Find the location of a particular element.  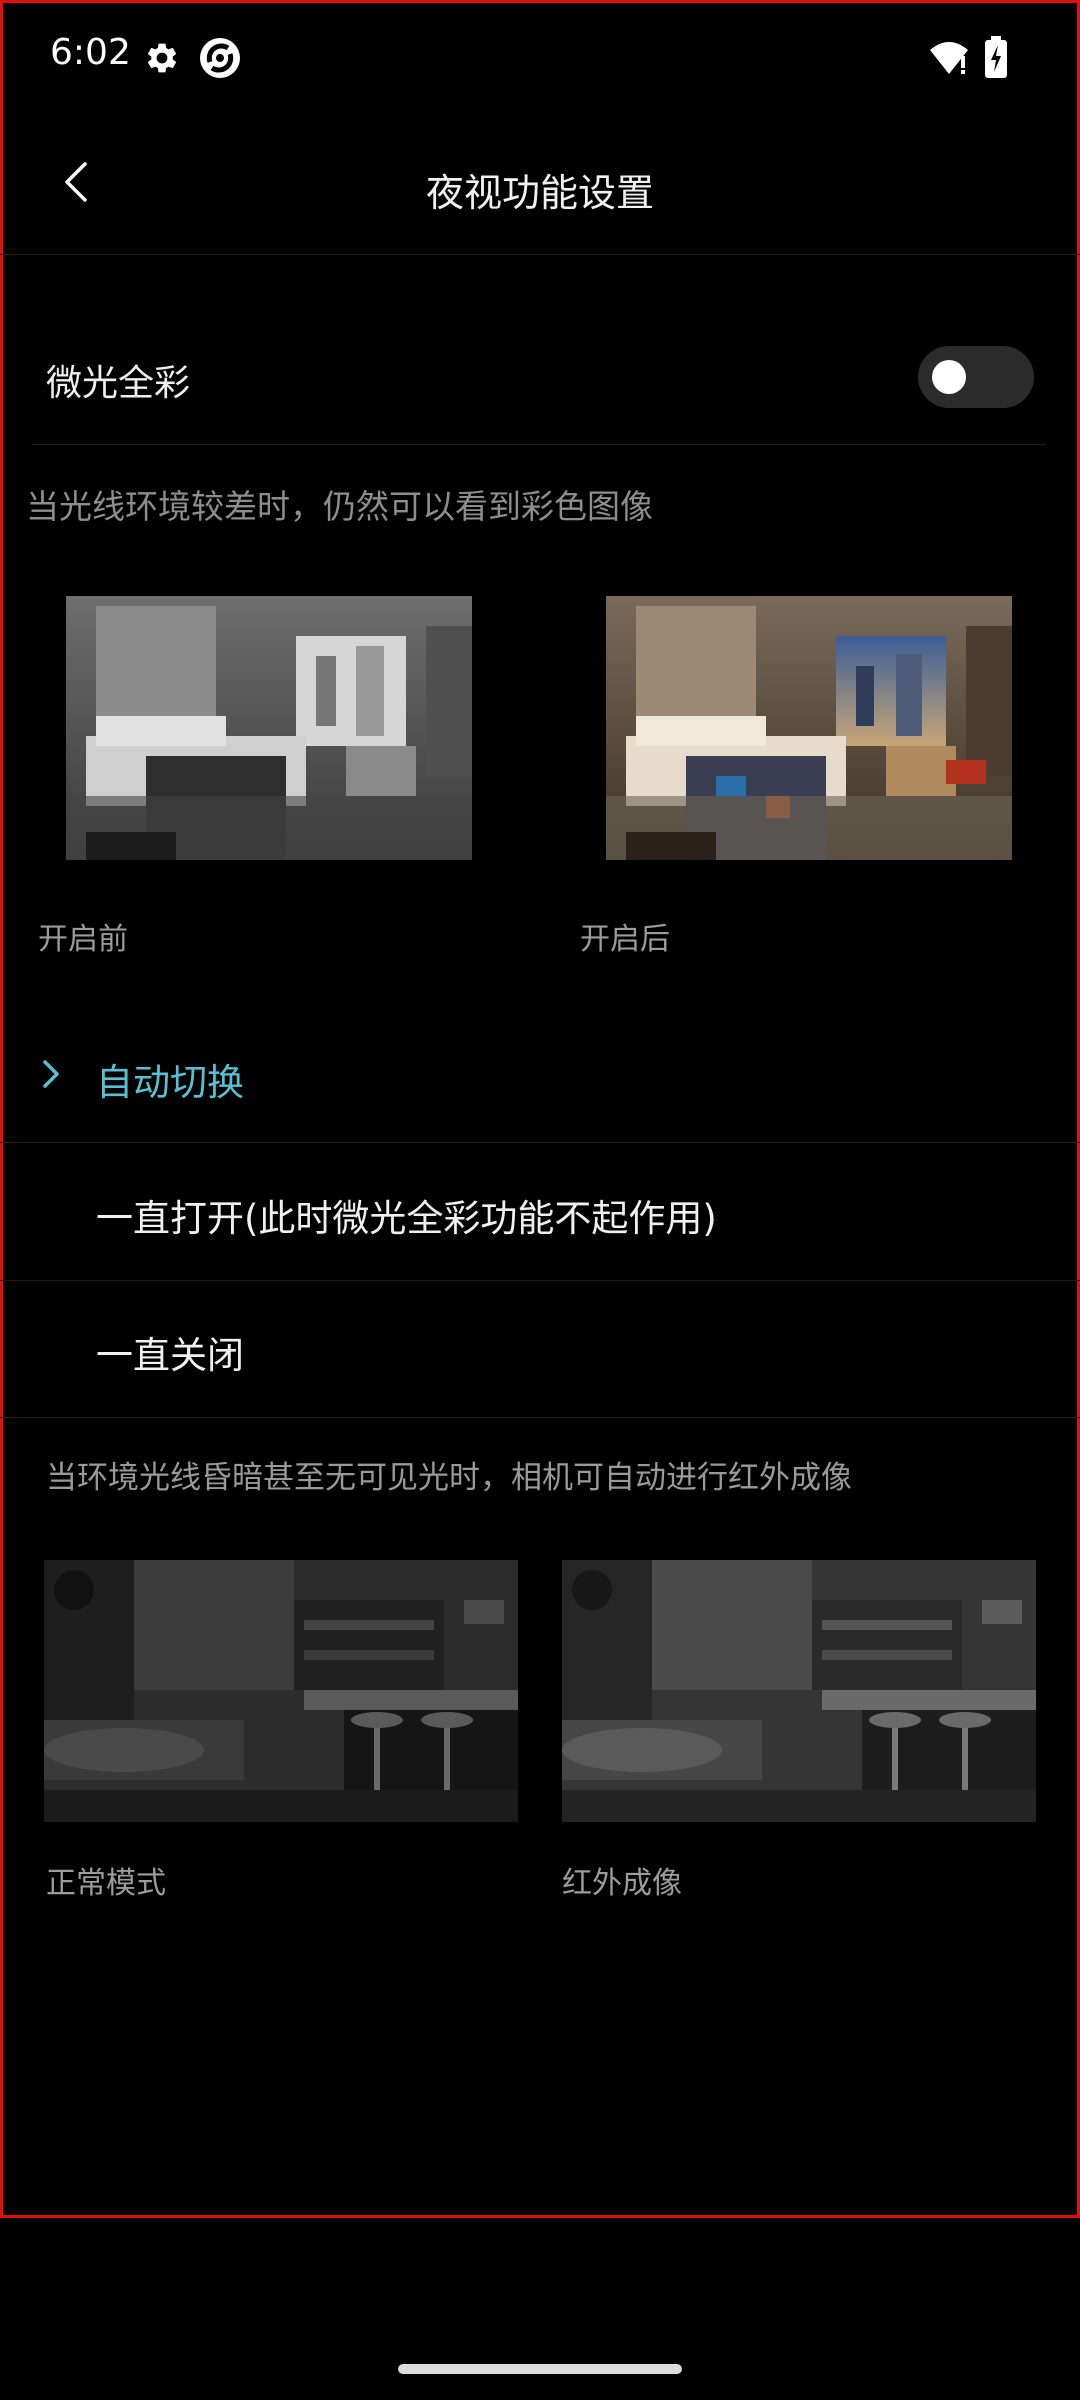

after-photo is located at coordinates (809, 728).